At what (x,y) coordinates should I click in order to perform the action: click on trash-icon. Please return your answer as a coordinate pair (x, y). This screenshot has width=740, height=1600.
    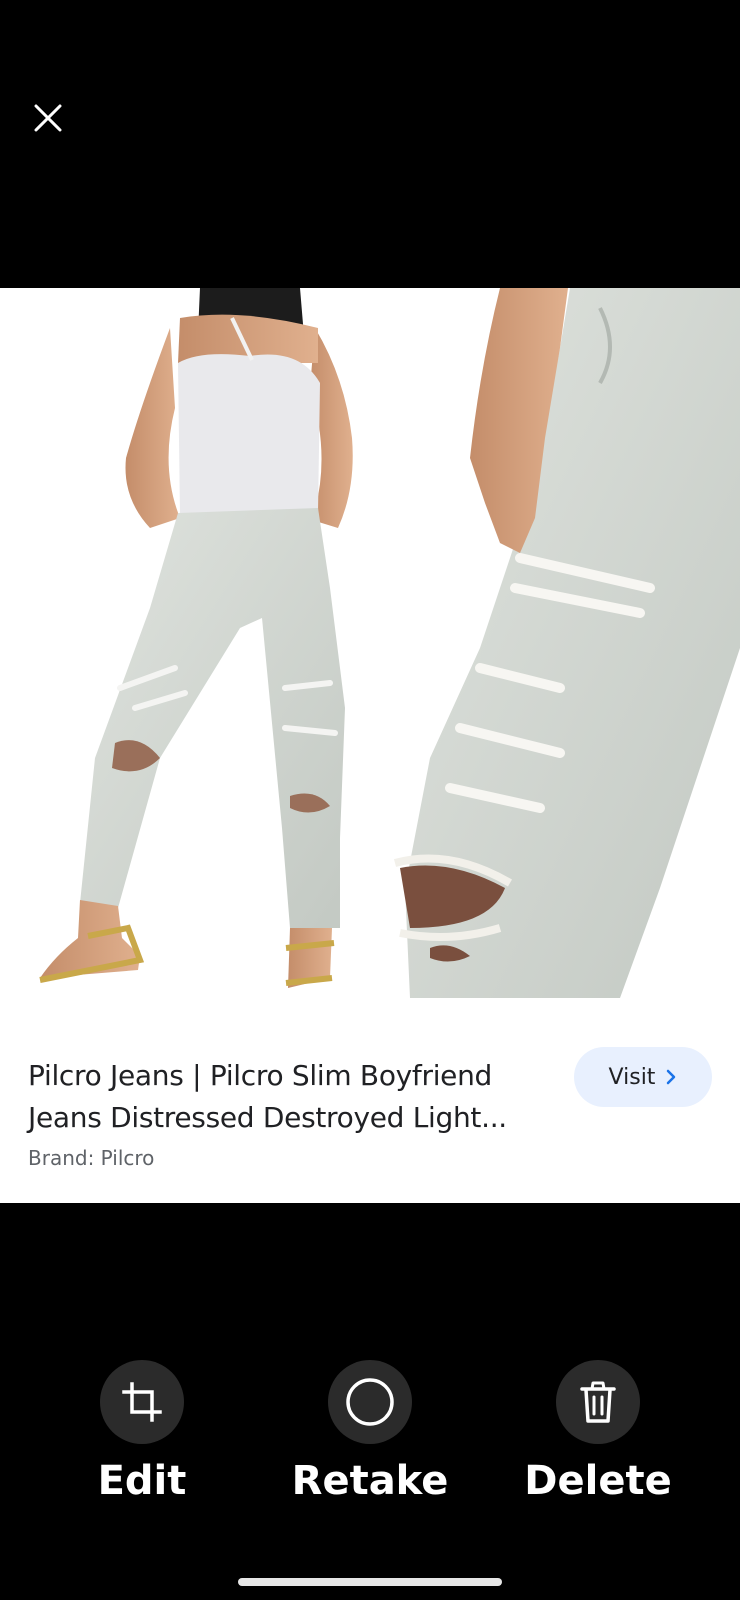
    Looking at the image, I should click on (598, 1402).